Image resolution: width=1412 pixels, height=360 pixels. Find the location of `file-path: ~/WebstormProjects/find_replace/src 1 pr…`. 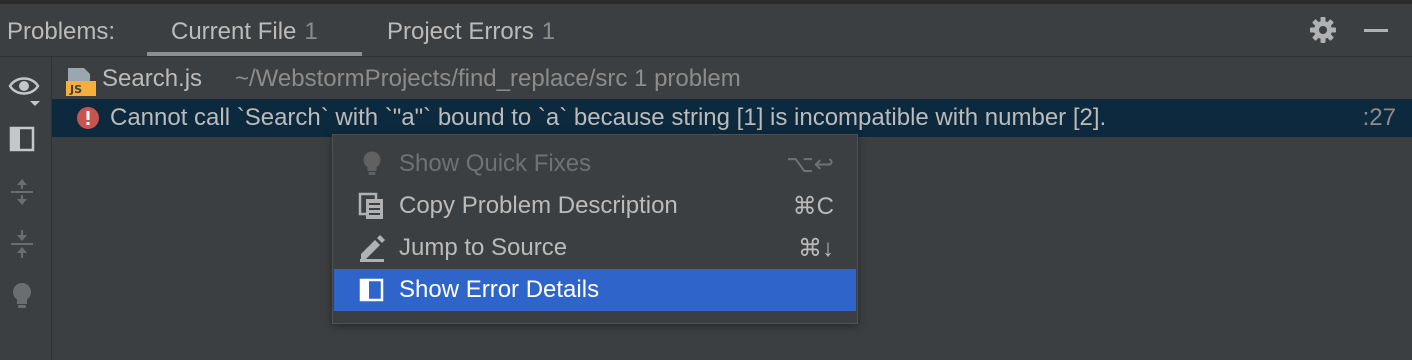

file-path: ~/WebstormProjects/find_replace/src 1 pr… is located at coordinates (488, 78).